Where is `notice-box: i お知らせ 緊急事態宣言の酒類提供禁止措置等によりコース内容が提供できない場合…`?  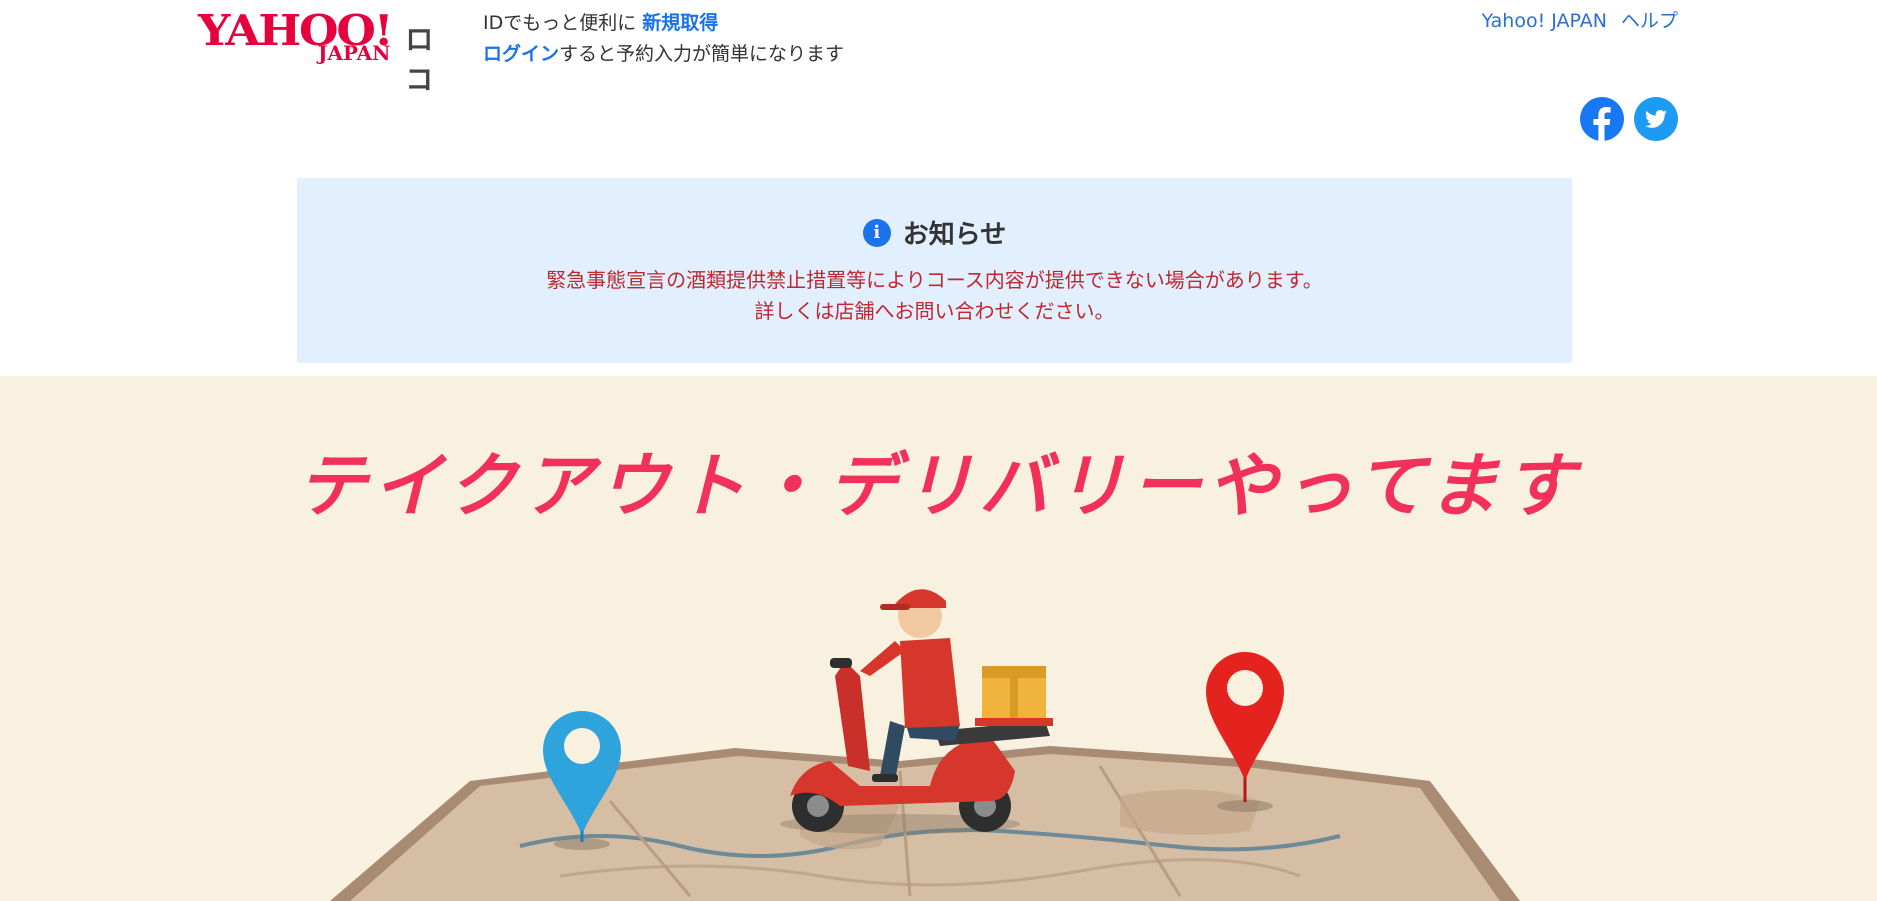
notice-box: i お知らせ 緊急事態宣言の酒類提供禁止措置等によりコース内容が提供できない場合… is located at coordinates (934, 270).